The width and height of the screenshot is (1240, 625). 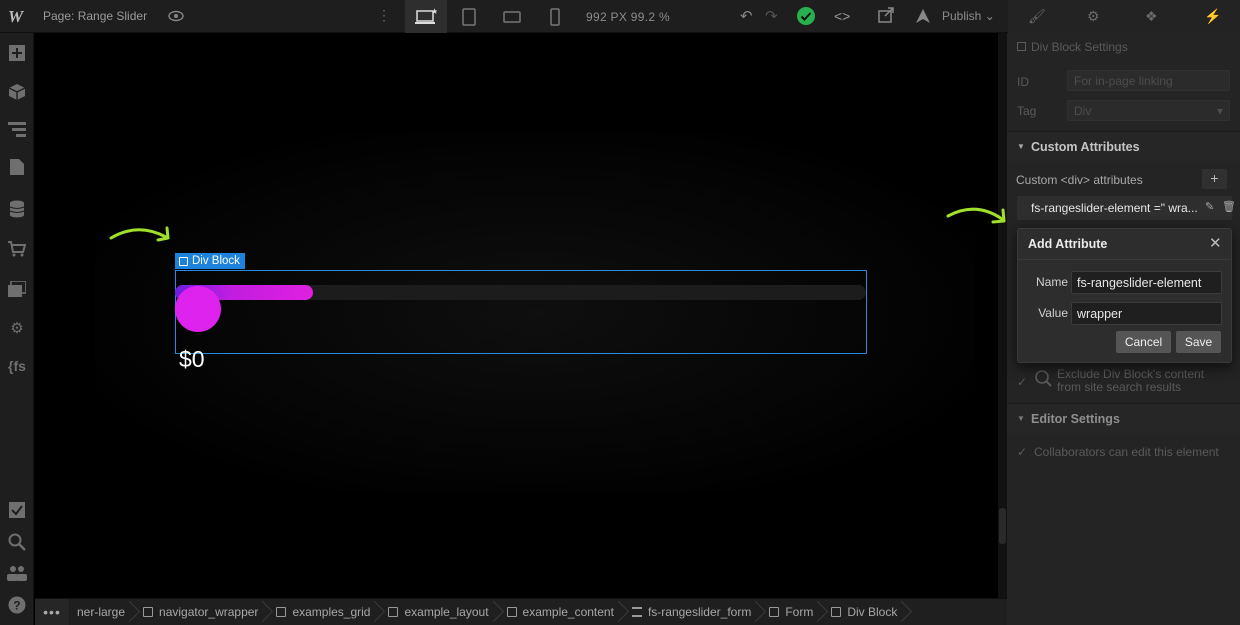 I want to click on more-options-icon: ⋮, so click(x=384, y=15).